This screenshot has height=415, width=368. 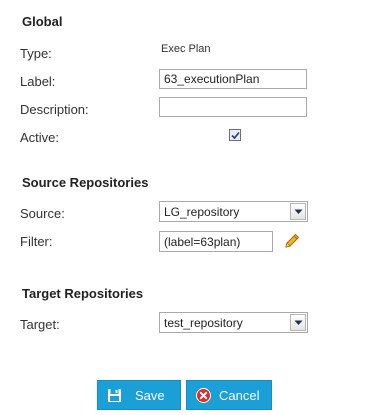 I want to click on pencil-icon, so click(x=292, y=241).